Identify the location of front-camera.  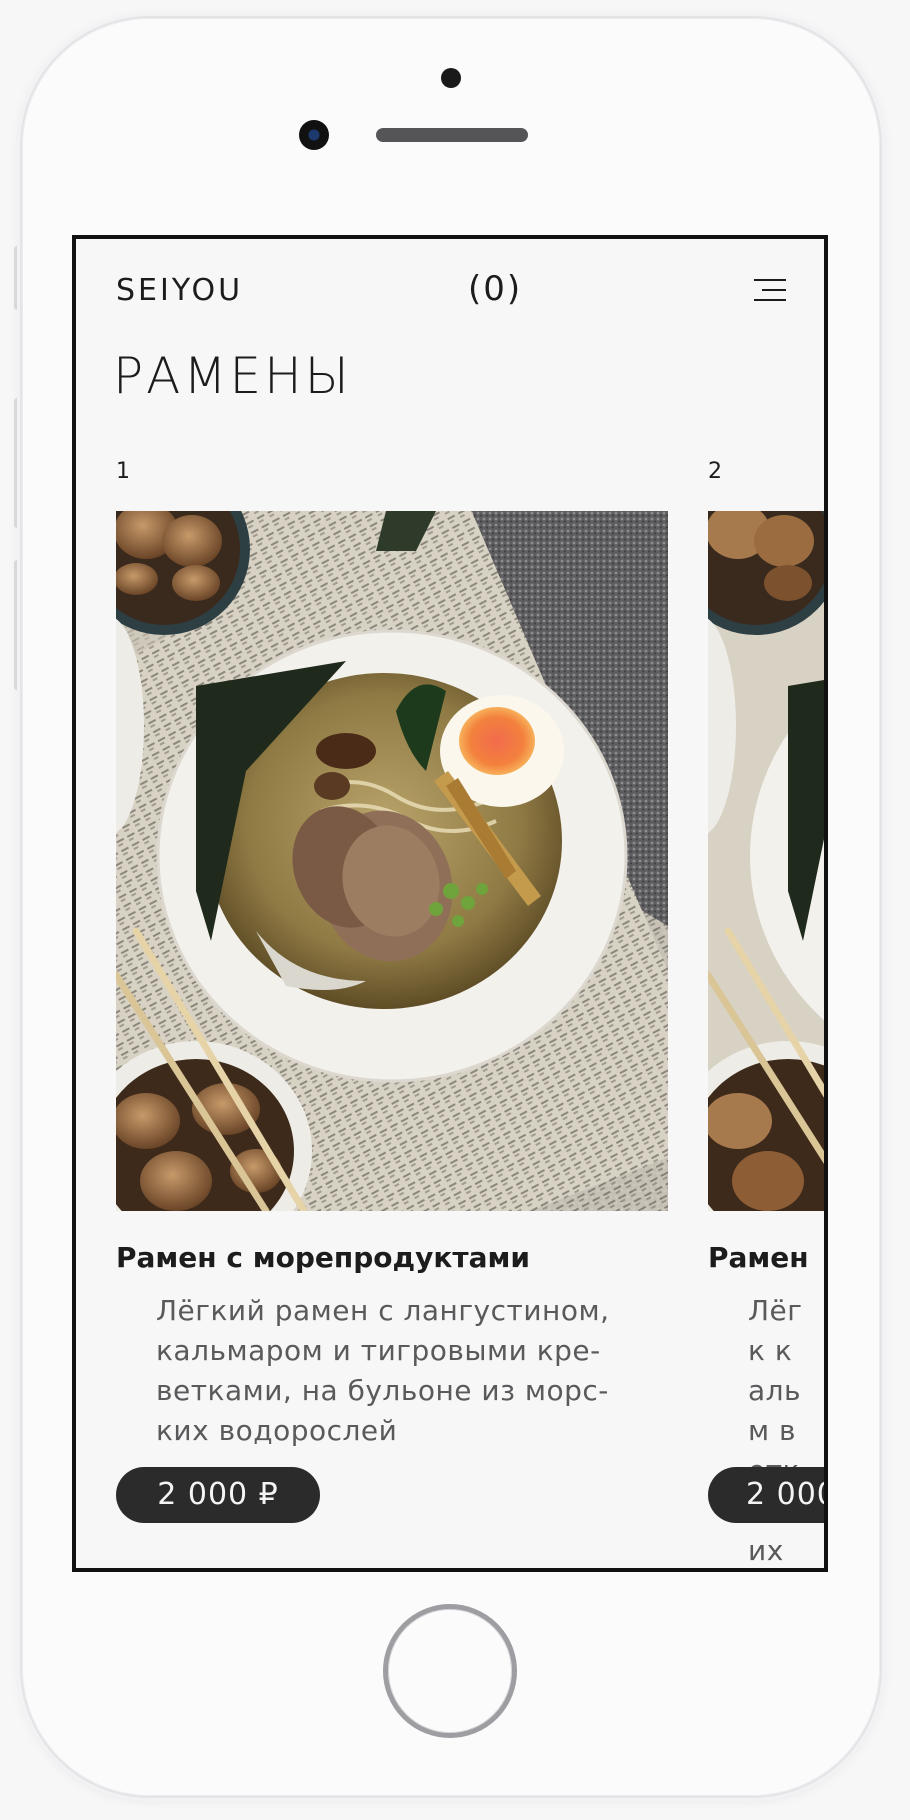
(314, 135).